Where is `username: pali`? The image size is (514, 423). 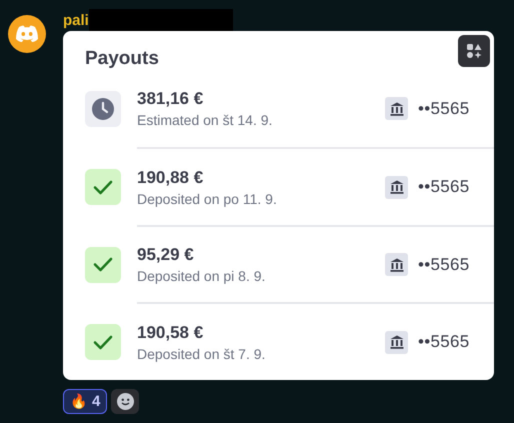
username: pali is located at coordinates (76, 20).